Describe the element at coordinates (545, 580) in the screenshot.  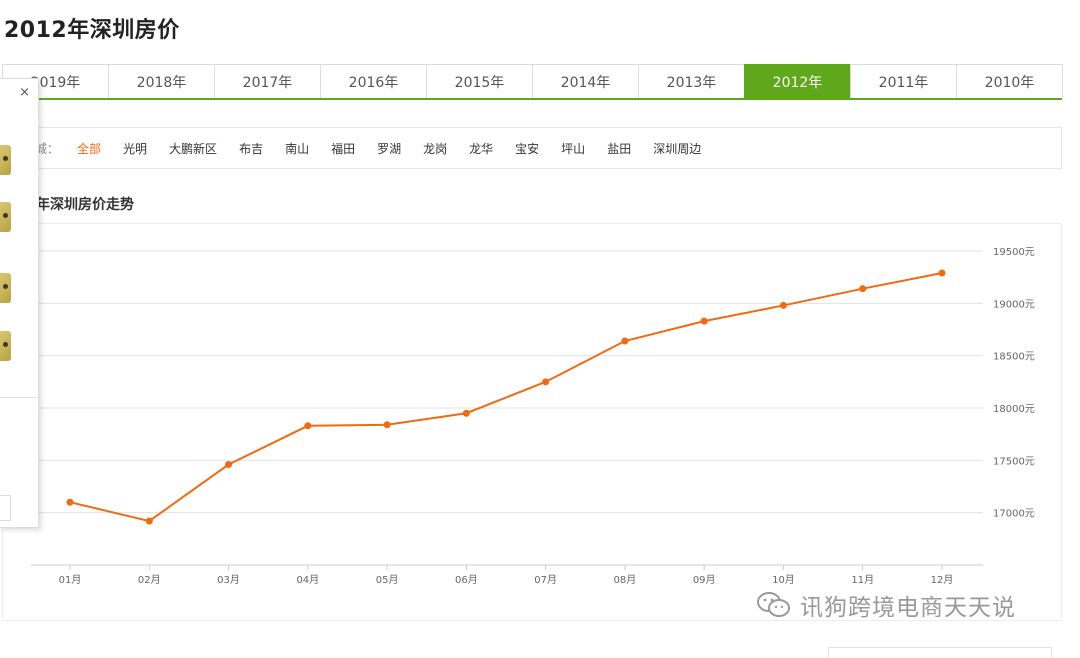
I see `x-tick-label: 07月` at that location.